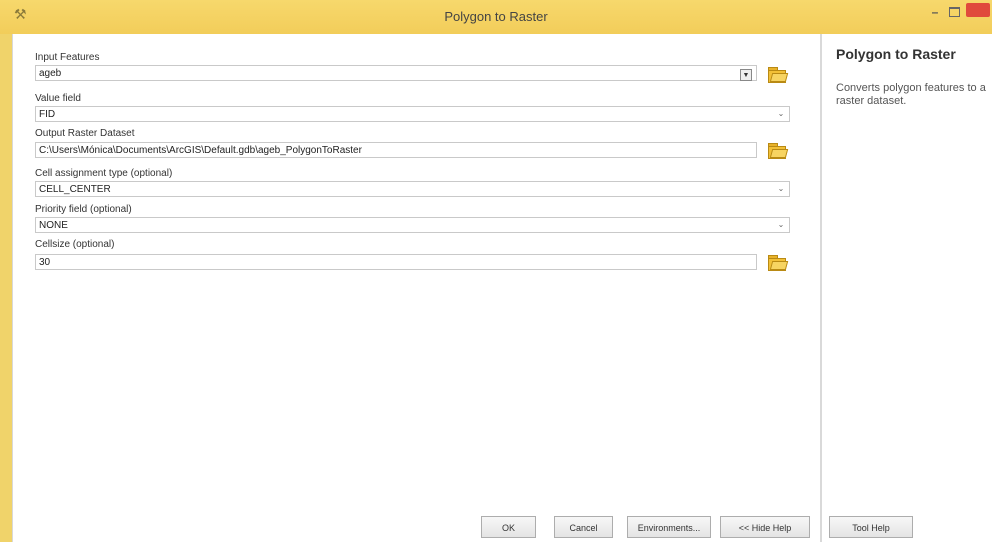 This screenshot has width=992, height=542. Describe the element at coordinates (75, 244) in the screenshot. I see `cellsize-label: Cellsize (optional)` at that location.